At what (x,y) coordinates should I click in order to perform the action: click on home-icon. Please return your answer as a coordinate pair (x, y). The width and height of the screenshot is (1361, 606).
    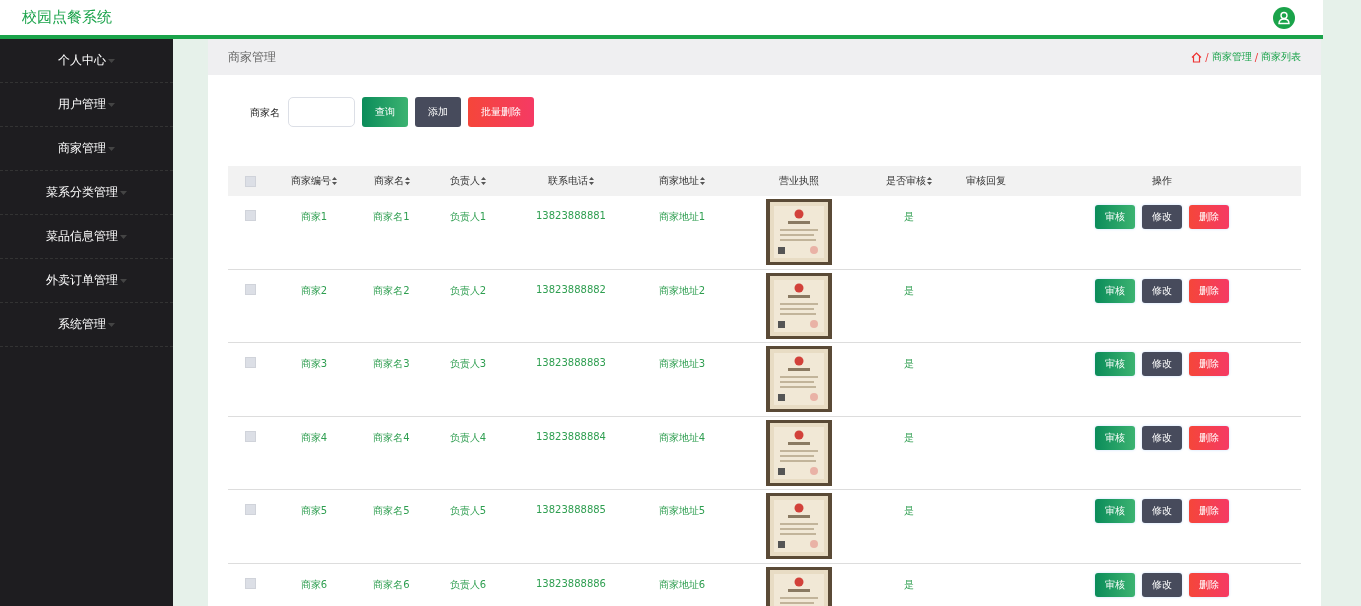
    Looking at the image, I should click on (1197, 57).